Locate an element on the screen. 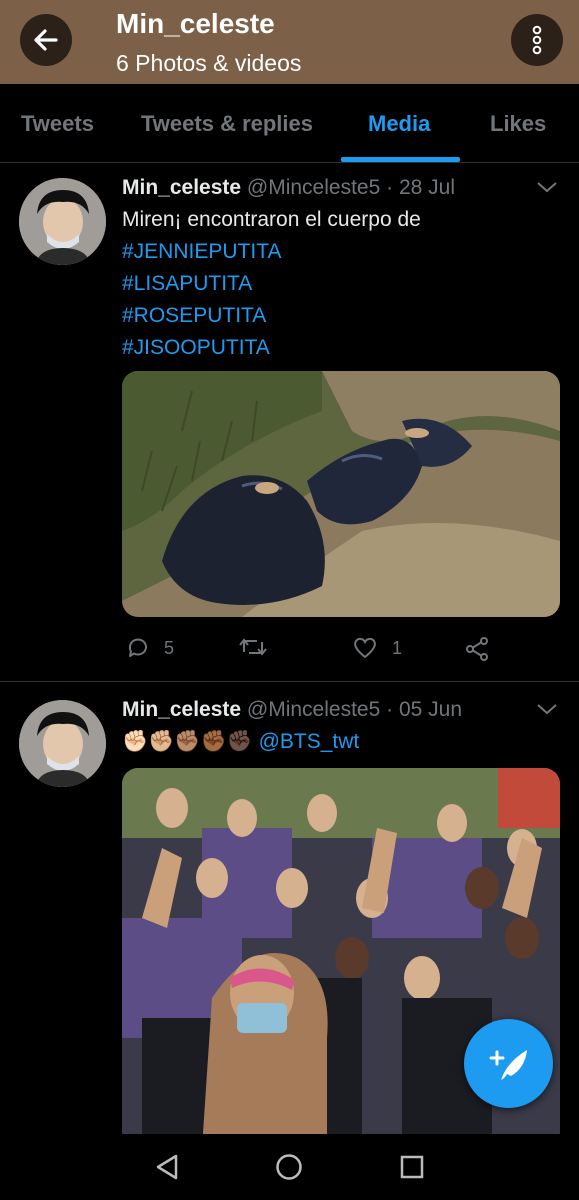  more-options-button is located at coordinates (537, 40).